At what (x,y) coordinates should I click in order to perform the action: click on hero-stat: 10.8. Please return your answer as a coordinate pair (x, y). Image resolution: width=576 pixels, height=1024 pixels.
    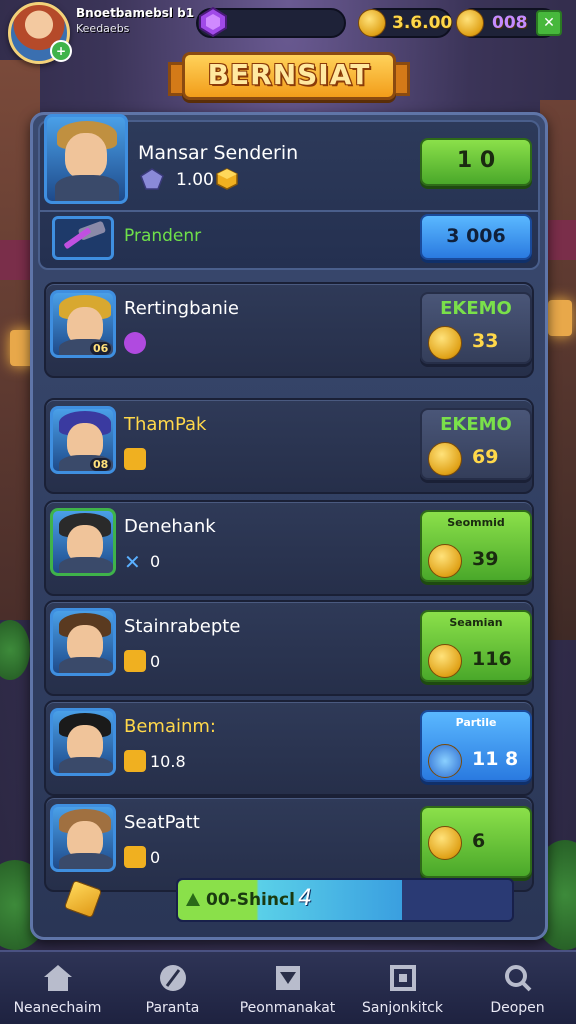
    Looking at the image, I should click on (168, 761).